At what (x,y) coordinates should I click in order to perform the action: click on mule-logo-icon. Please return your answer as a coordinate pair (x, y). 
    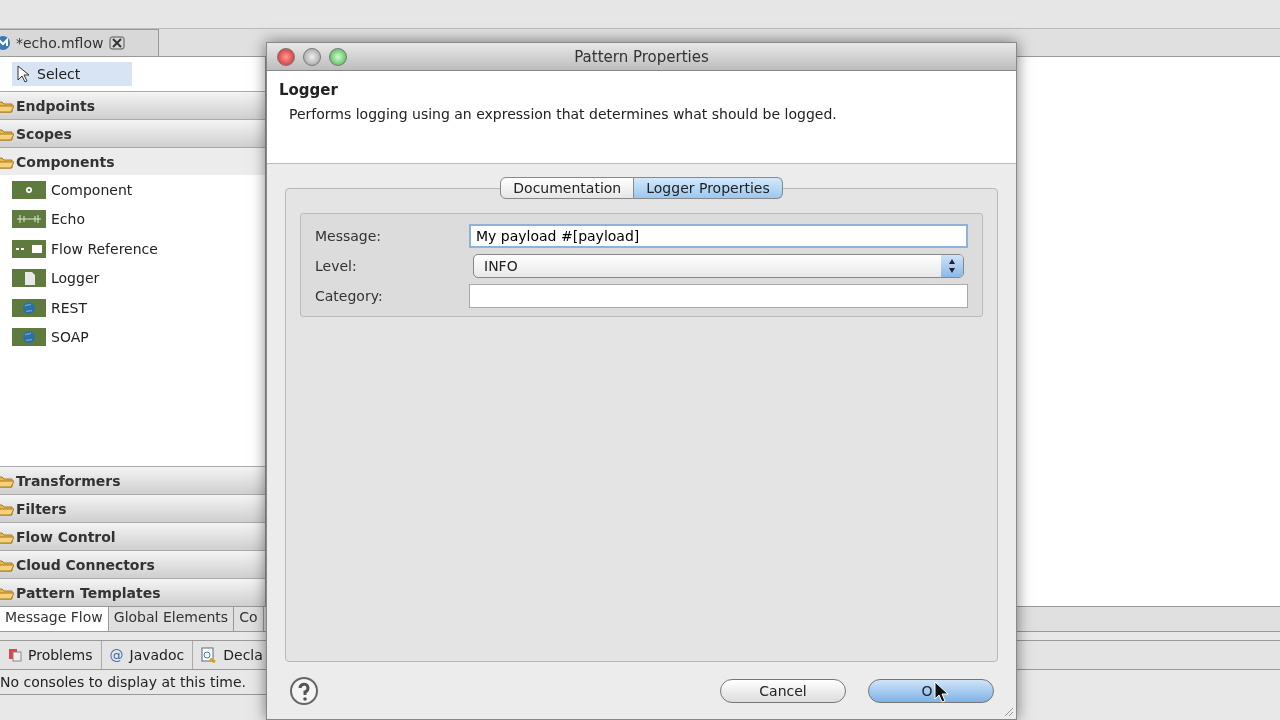
    Looking at the image, I should click on (5, 43).